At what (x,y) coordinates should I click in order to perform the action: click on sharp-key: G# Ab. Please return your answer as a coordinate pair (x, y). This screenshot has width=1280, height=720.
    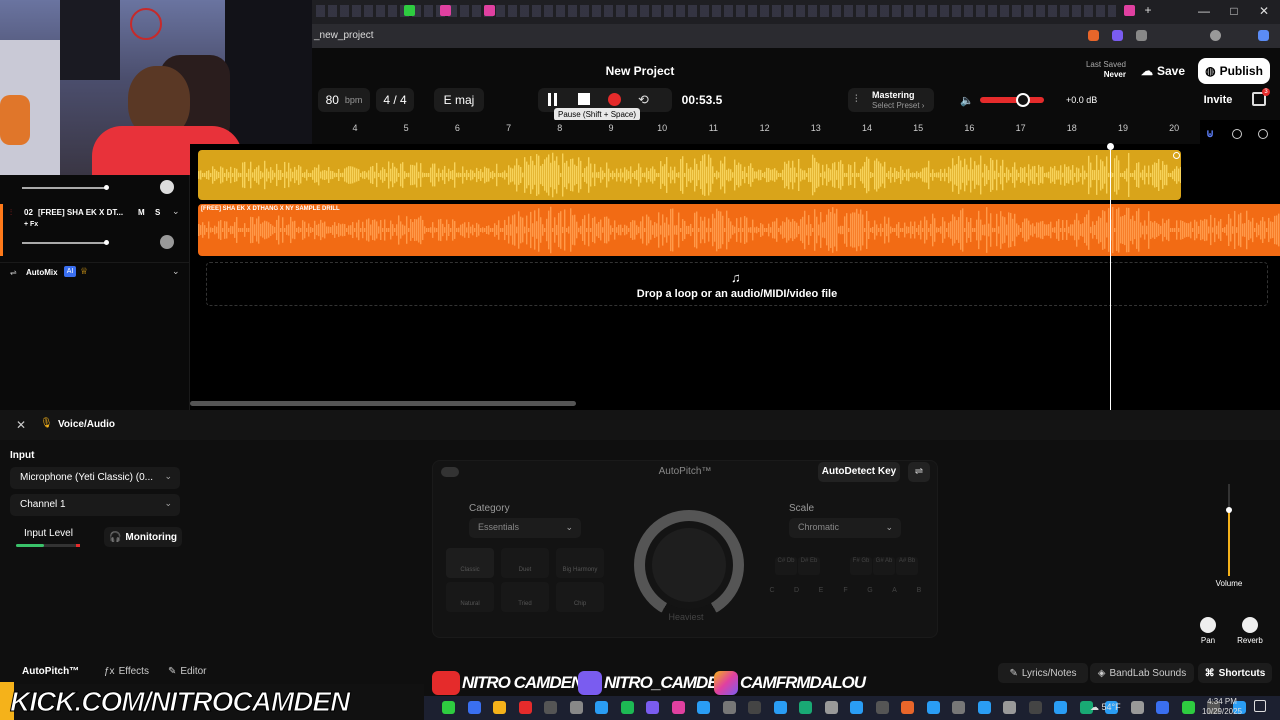
    Looking at the image, I should click on (884, 566).